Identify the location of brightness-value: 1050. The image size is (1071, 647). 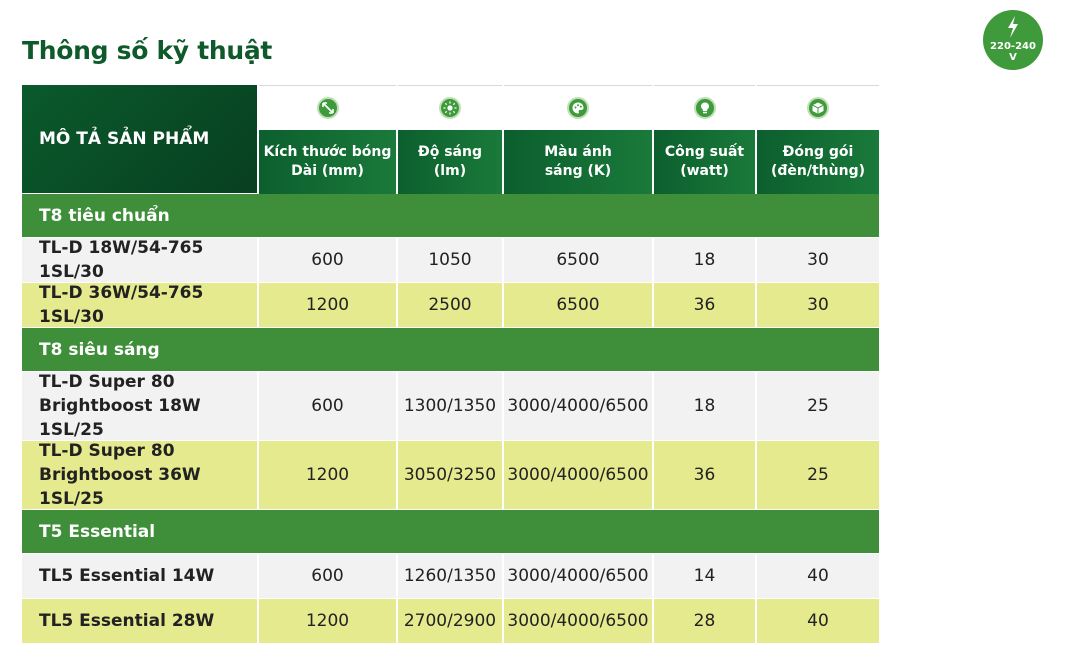
(449, 260).